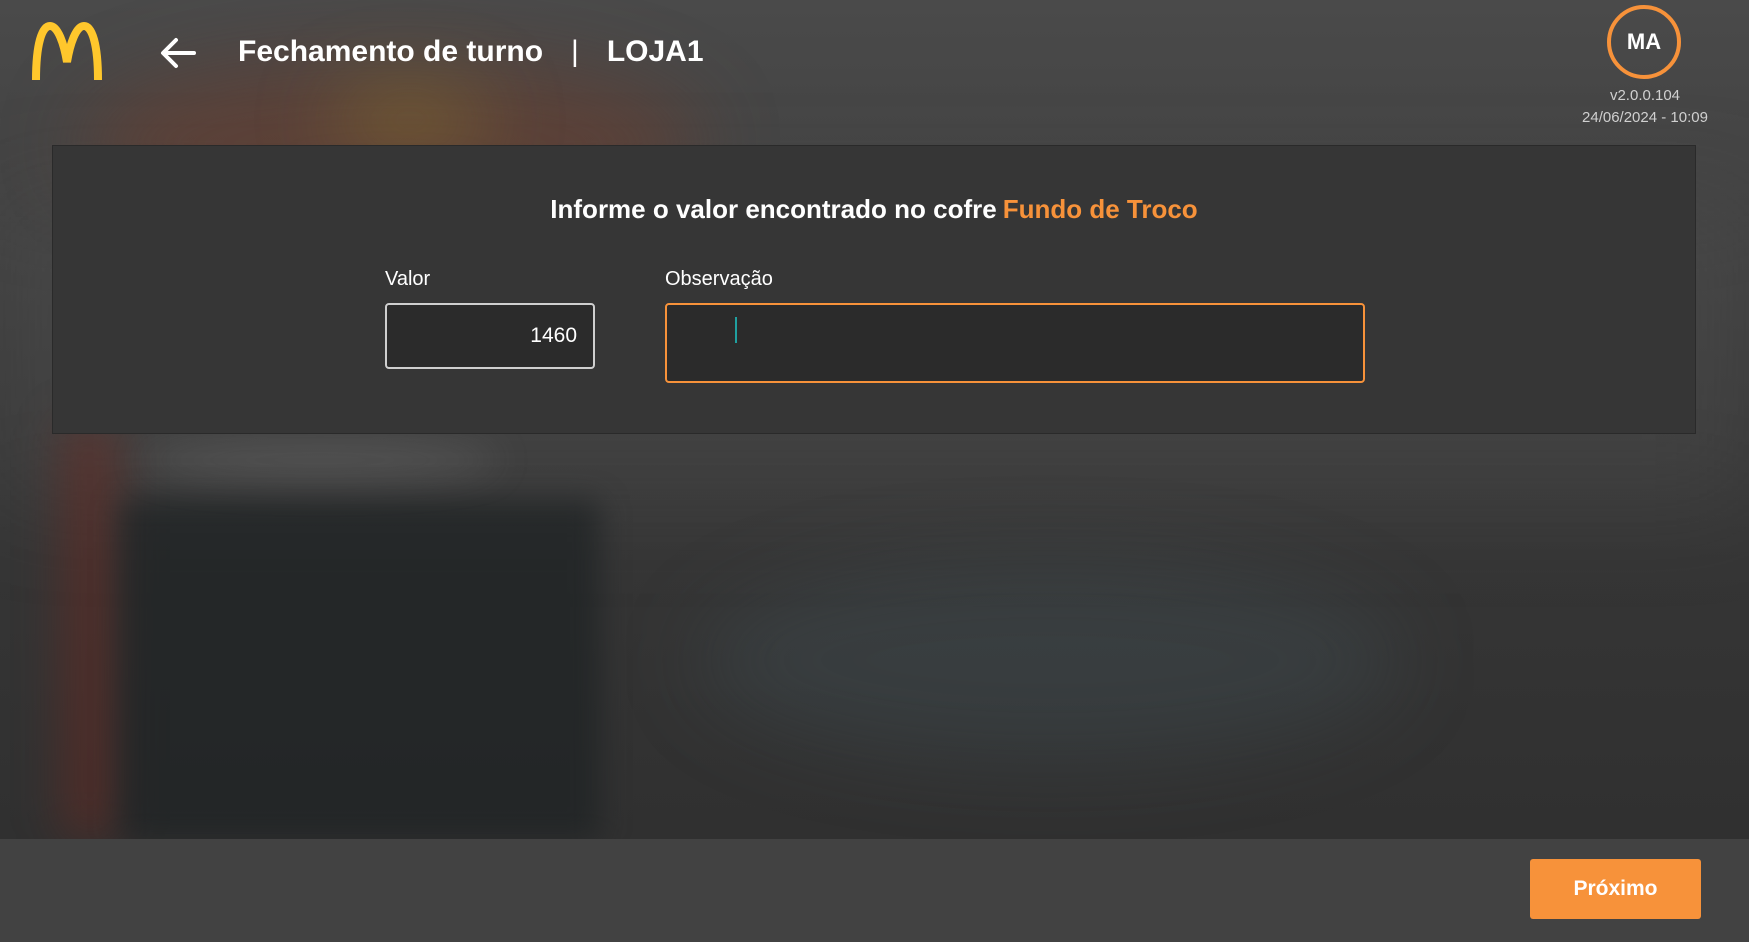 Image resolution: width=1749 pixels, height=942 pixels. Describe the element at coordinates (1015, 343) in the screenshot. I see `observacao-input` at that location.